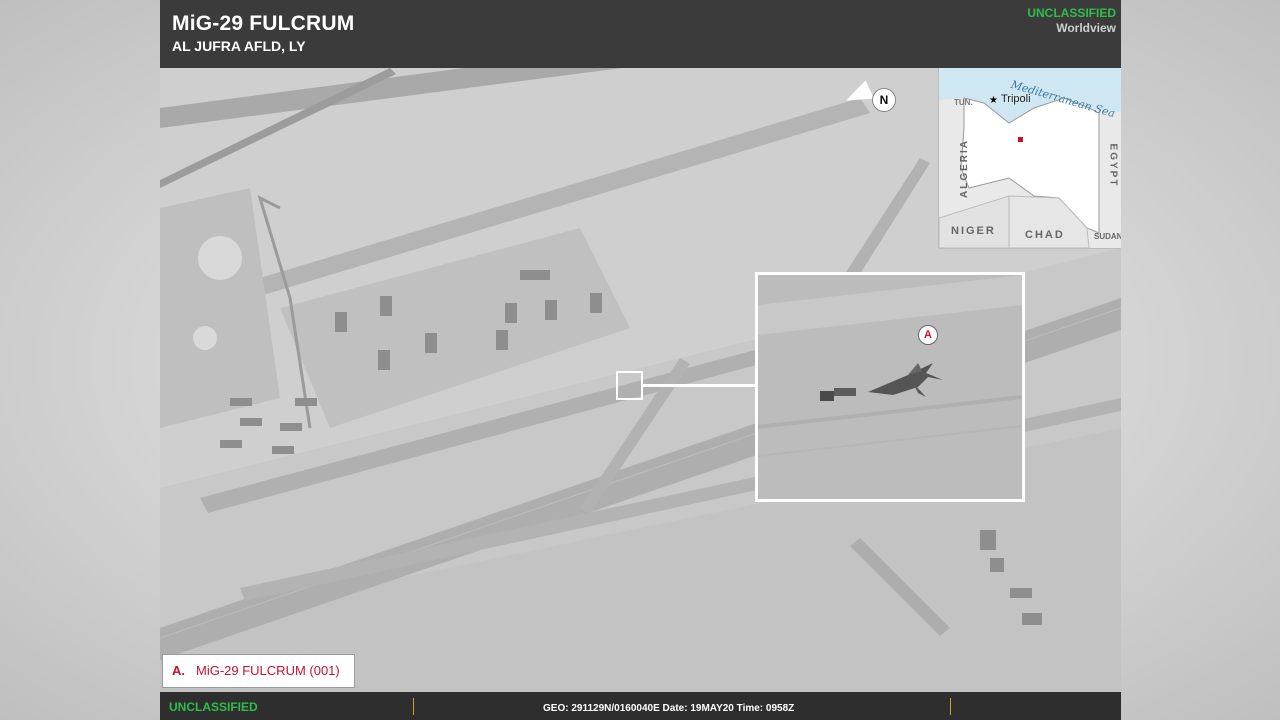 This screenshot has width=1280, height=720. What do you see at coordinates (1107, 236) in the screenshot?
I see `country-label-sudan: SUDAN` at bounding box center [1107, 236].